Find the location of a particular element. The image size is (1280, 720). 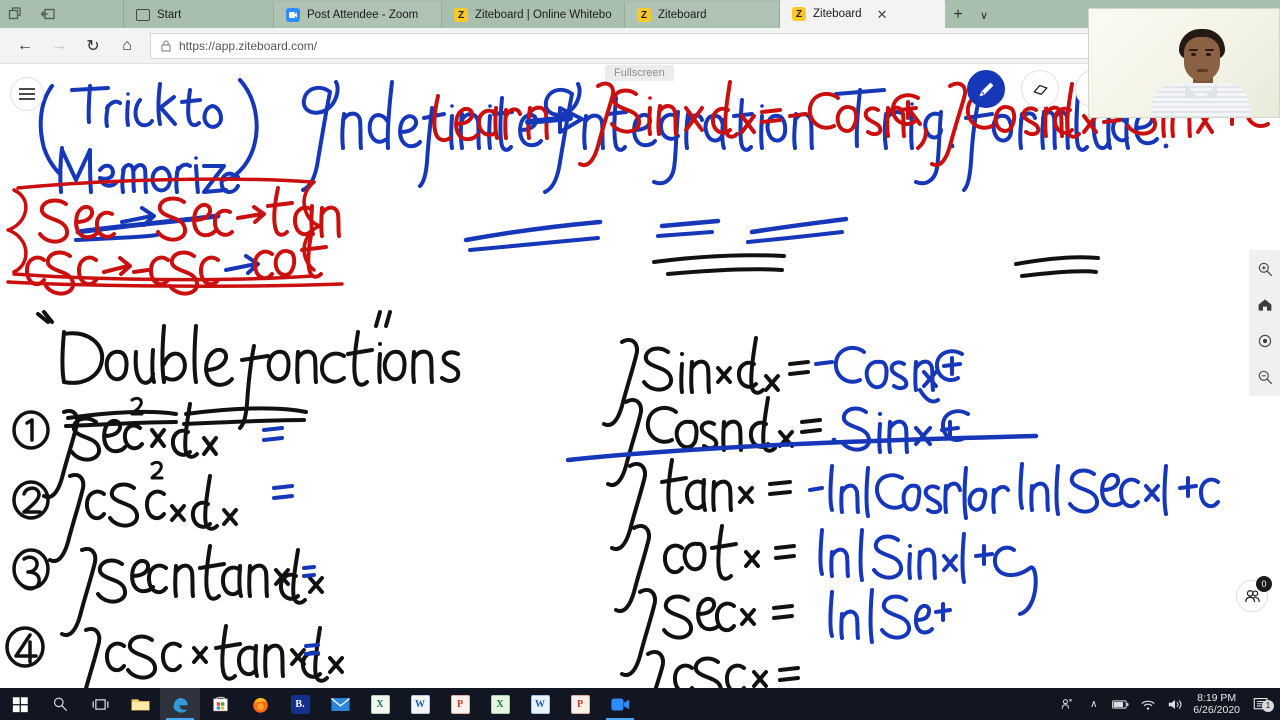

clock: 8:19 PM 6/26/2020 is located at coordinates (1216, 704).